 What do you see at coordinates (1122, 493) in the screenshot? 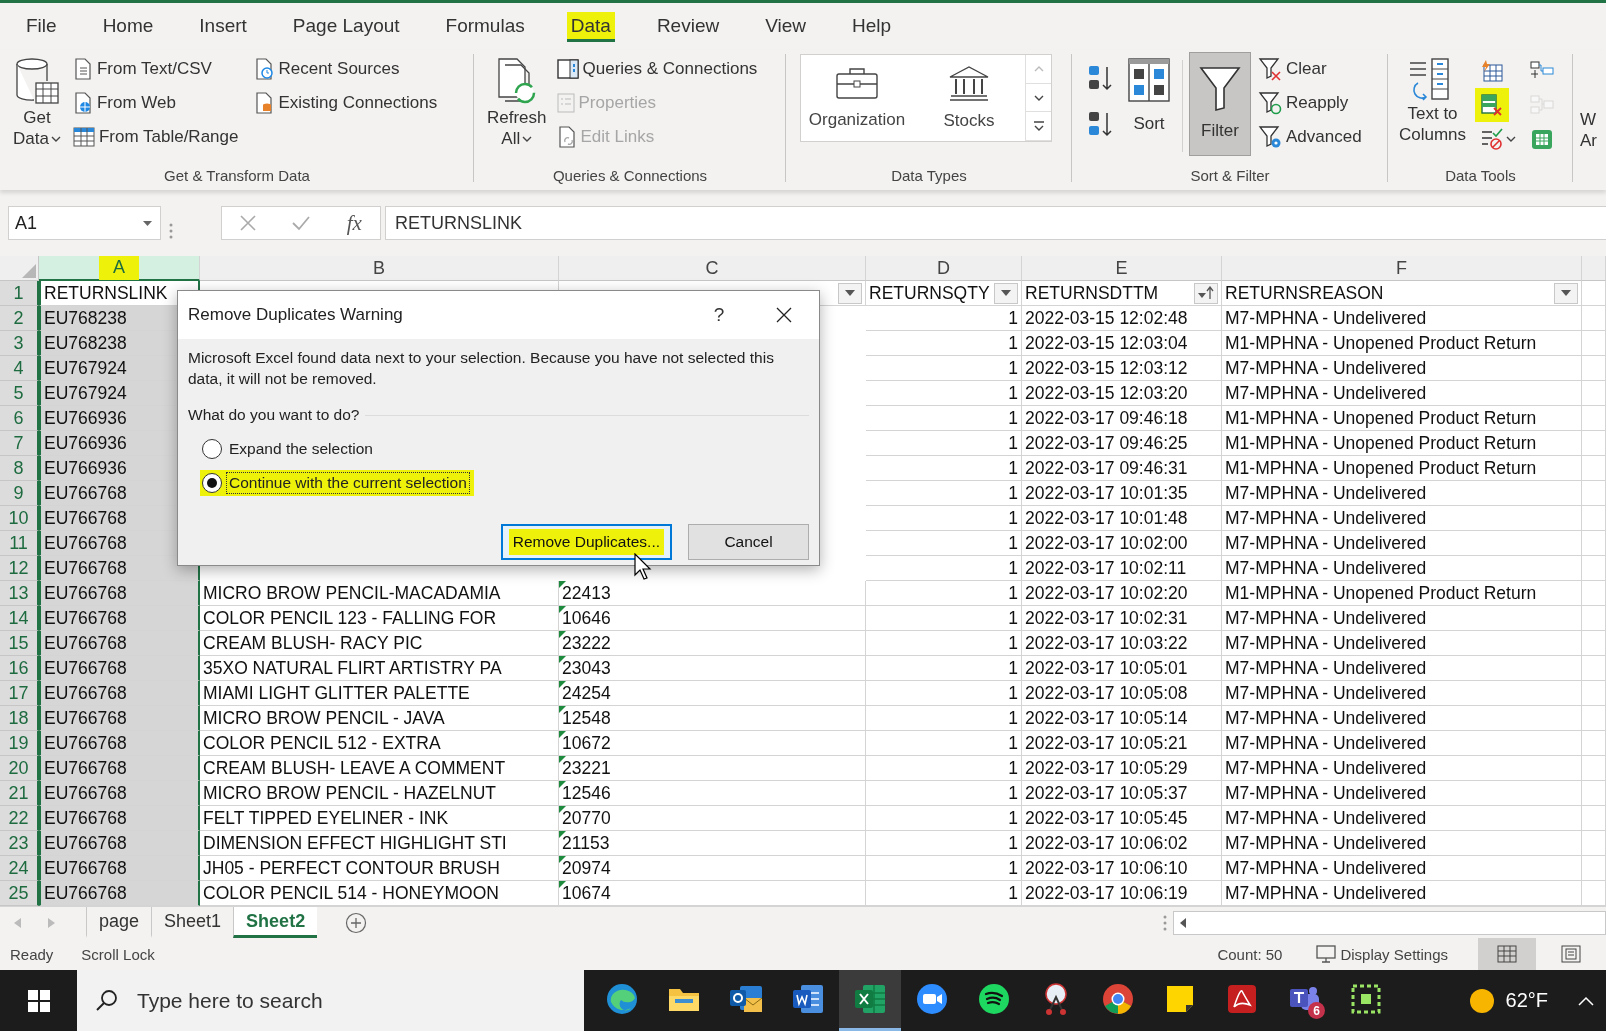
I see `table-cell: 2022-03-17 10:01:35` at bounding box center [1122, 493].